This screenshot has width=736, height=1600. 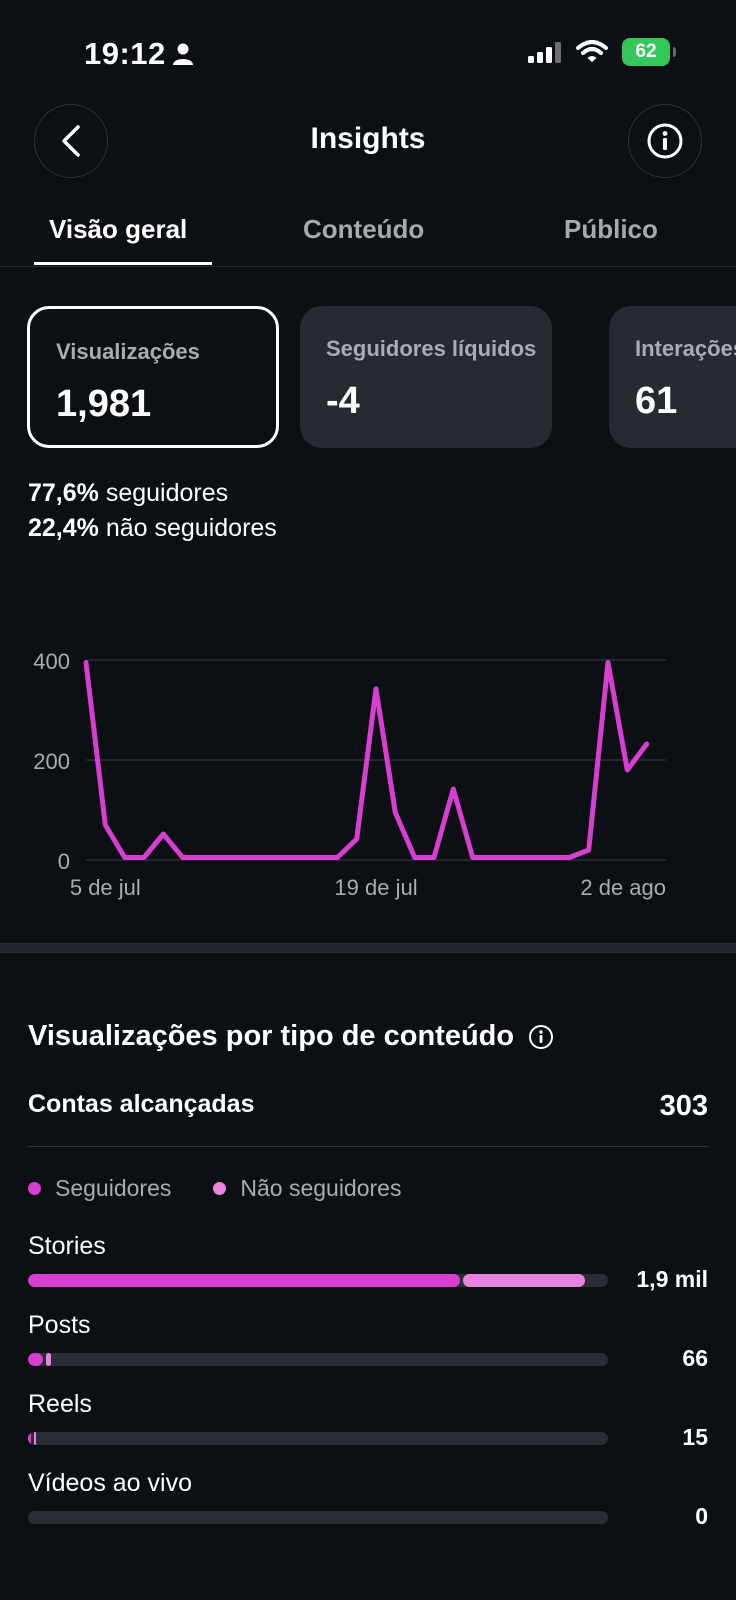 What do you see at coordinates (368, 1146) in the screenshot?
I see `separator-line` at bounding box center [368, 1146].